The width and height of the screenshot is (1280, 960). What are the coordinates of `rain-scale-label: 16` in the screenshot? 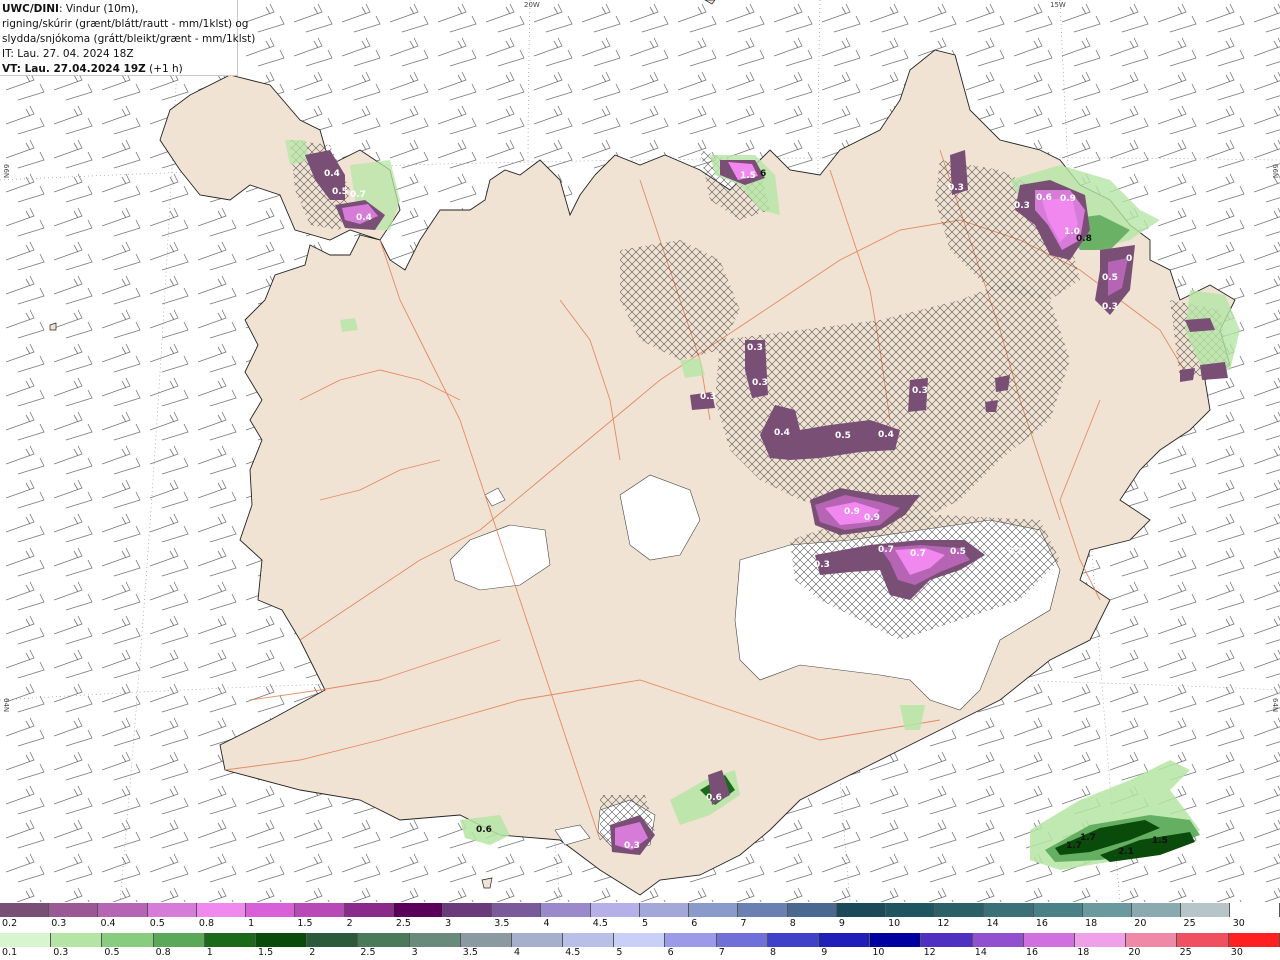 It's located at (1032, 952).